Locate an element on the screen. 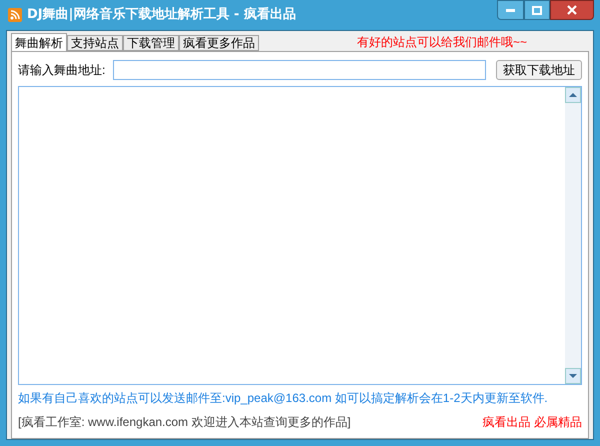  close-icon is located at coordinates (572, 10).